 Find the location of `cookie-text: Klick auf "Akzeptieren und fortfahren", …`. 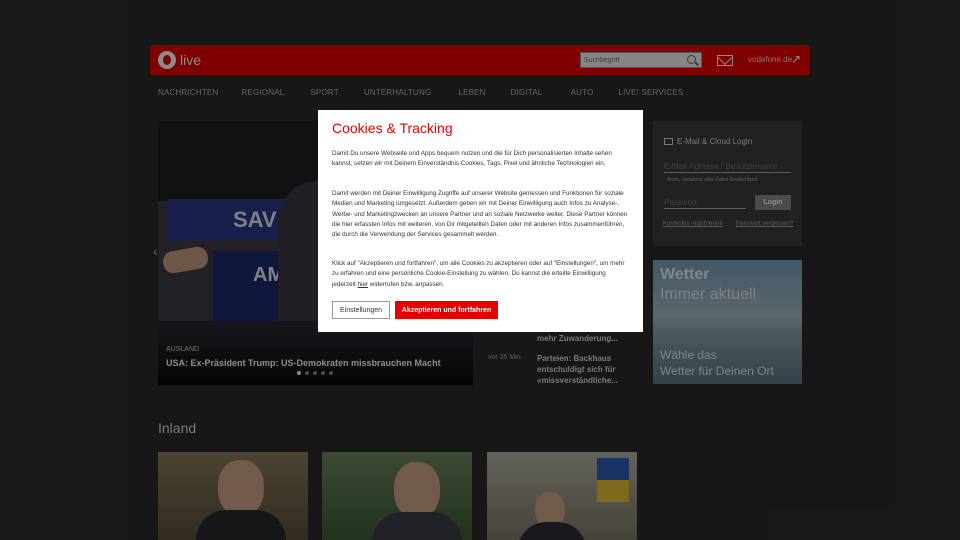

cookie-text: Klick auf "Akzeptieren und fortfahren", … is located at coordinates (480, 274).